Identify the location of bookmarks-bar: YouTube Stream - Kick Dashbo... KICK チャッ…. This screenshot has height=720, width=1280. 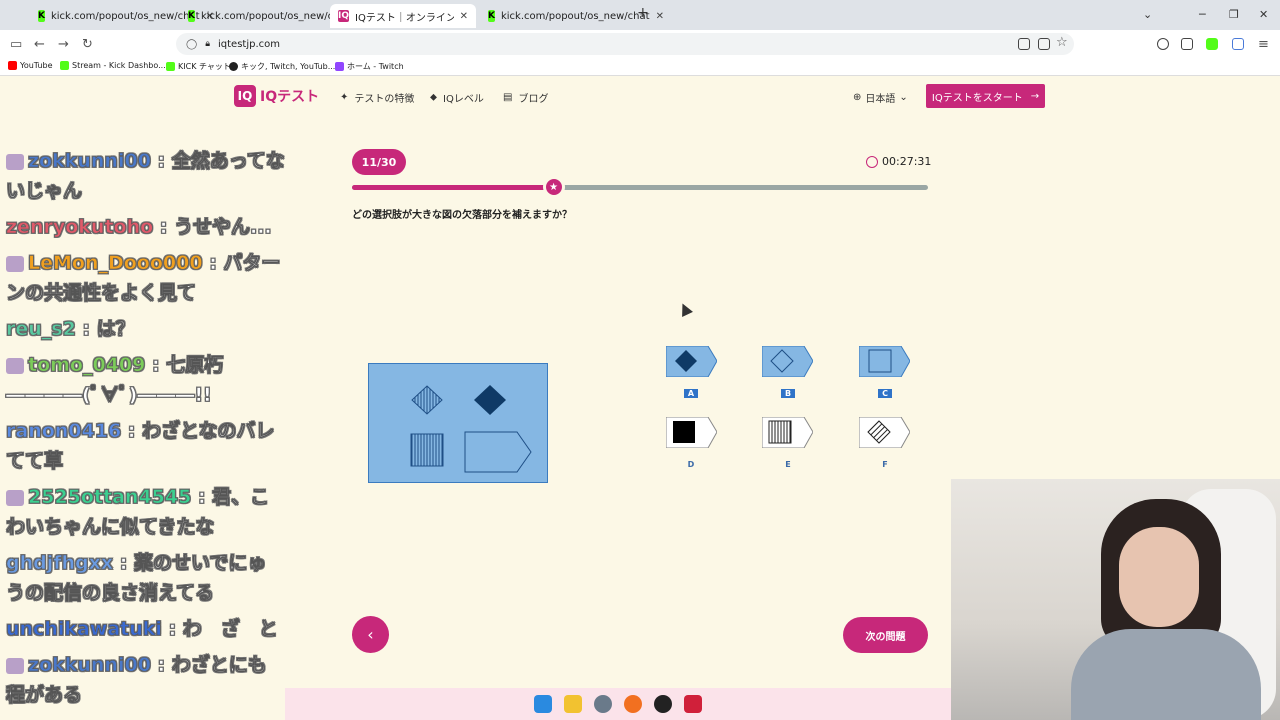
(640, 67).